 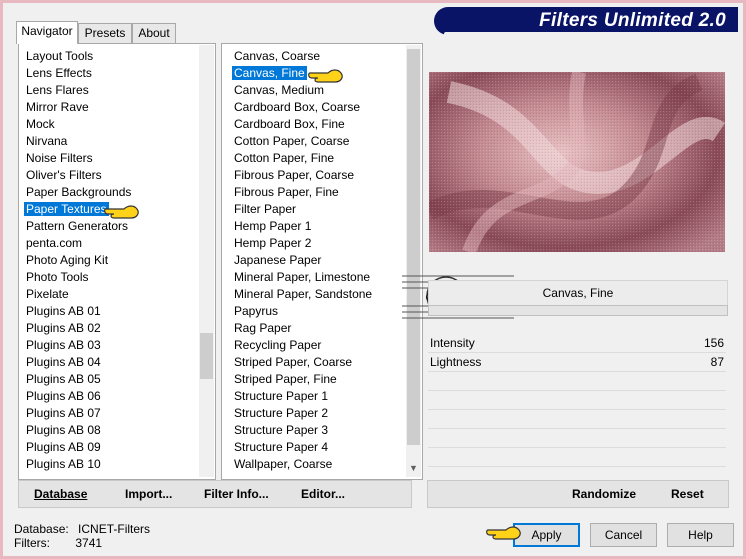 What do you see at coordinates (623, 535) in the screenshot?
I see `cancel-button: Cancel` at bounding box center [623, 535].